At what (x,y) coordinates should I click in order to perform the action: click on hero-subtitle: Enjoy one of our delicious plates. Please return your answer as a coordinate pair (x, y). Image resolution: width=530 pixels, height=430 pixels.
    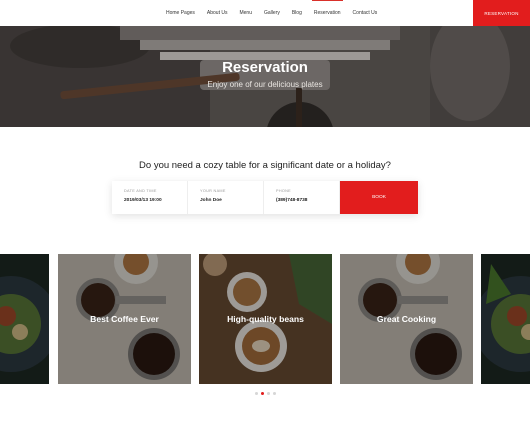
    Looking at the image, I should click on (265, 84).